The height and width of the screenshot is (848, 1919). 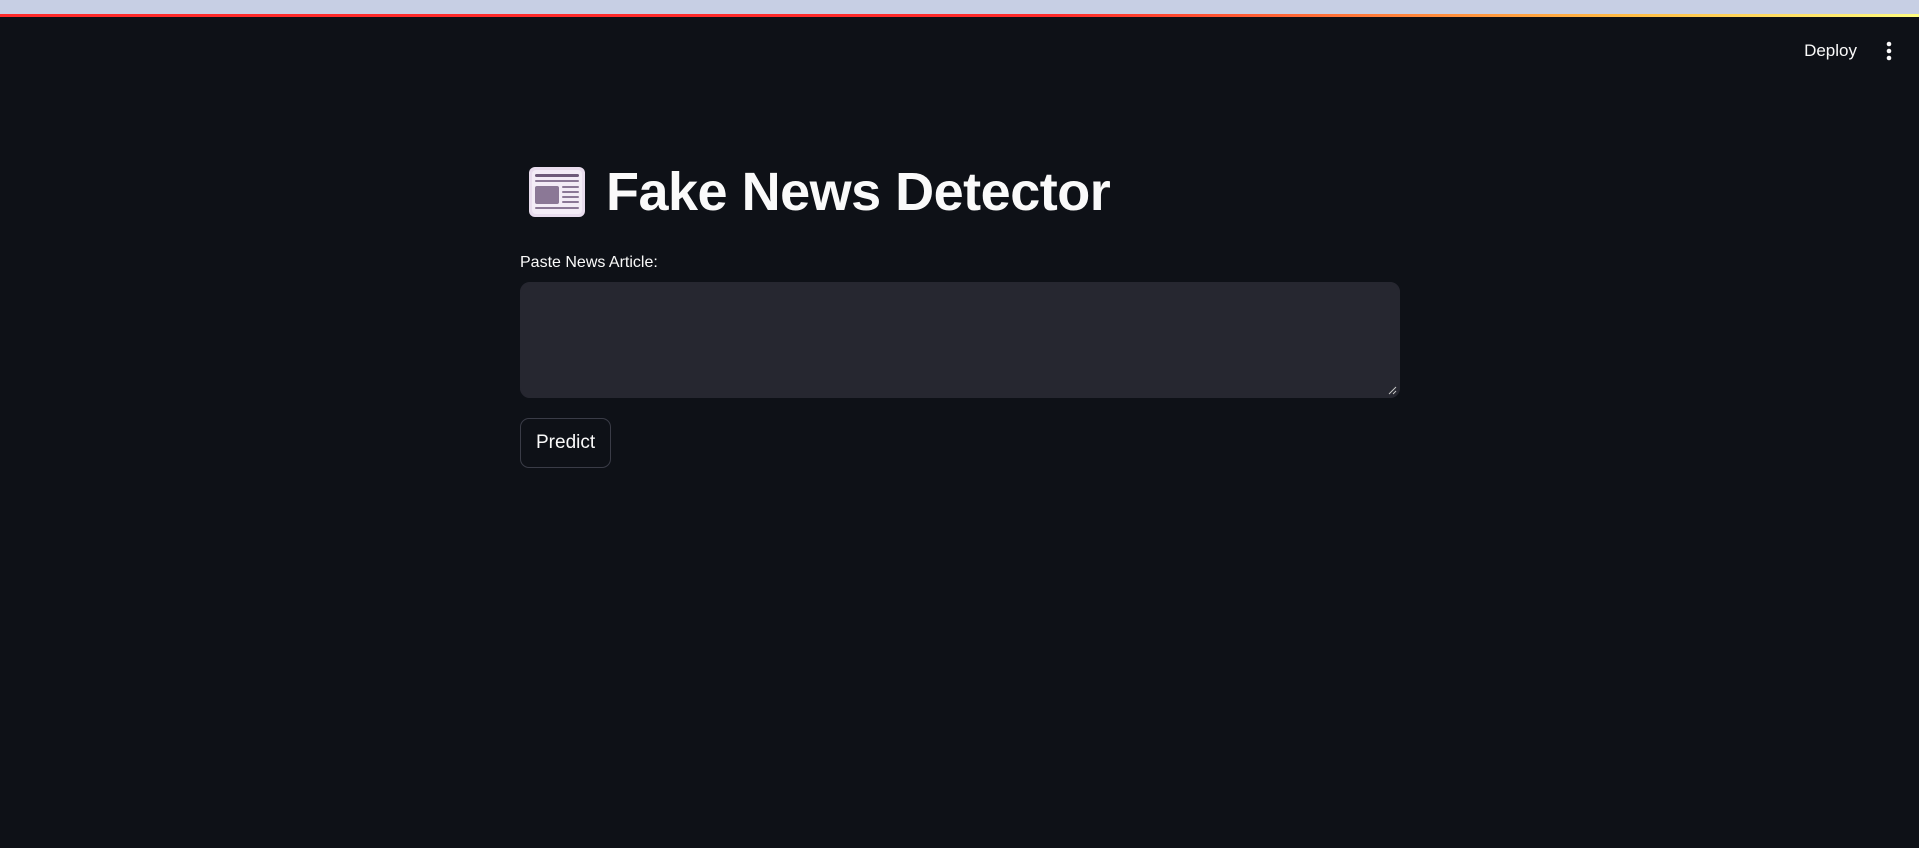 I want to click on newspaper-icon, so click(x=557, y=192).